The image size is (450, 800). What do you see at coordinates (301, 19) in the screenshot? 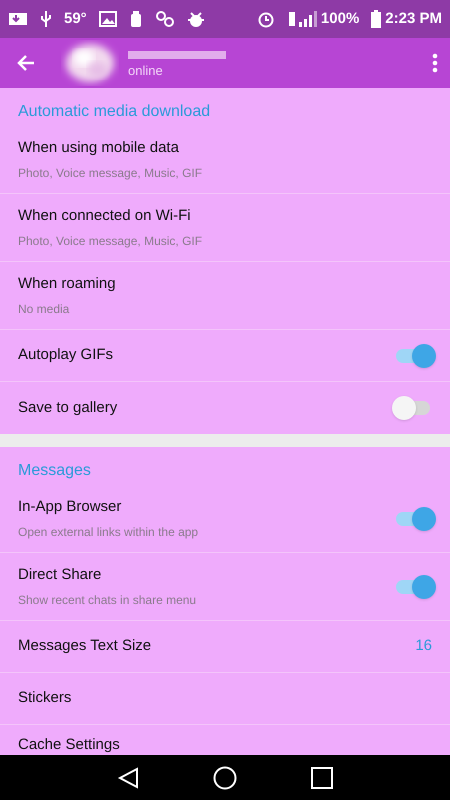
I see `signal-icon` at bounding box center [301, 19].